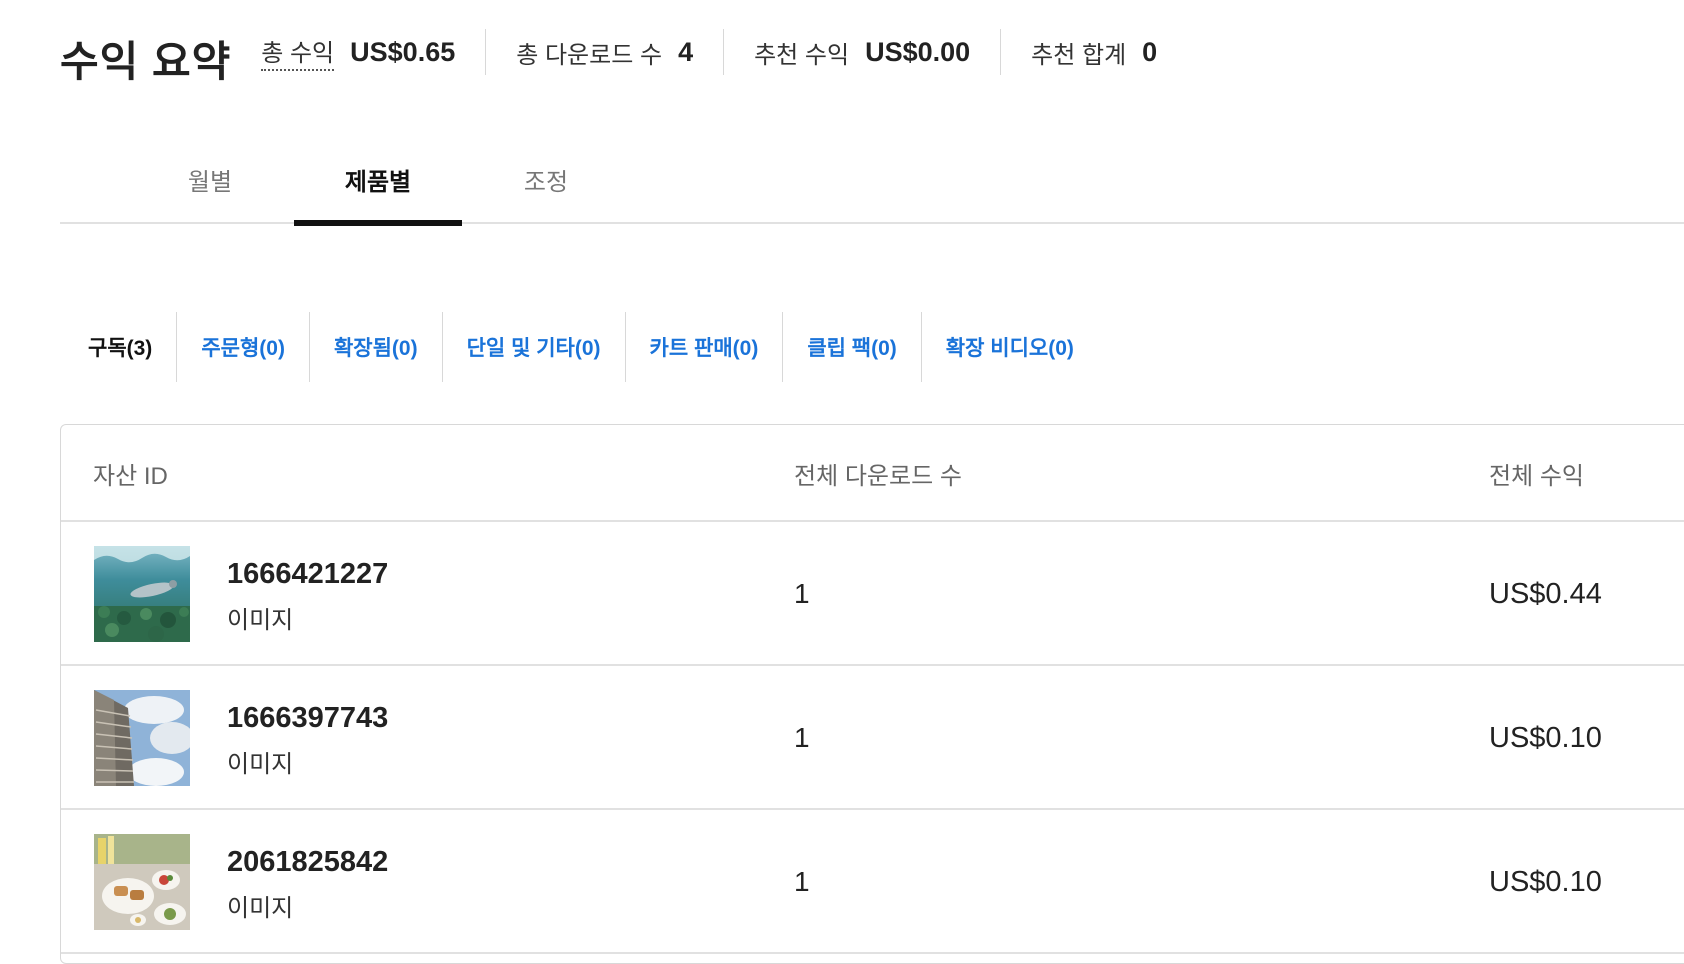 The height and width of the screenshot is (964, 1684). Describe the element at coordinates (378, 188) in the screenshot. I see `tab-by-product: 제품별` at that location.